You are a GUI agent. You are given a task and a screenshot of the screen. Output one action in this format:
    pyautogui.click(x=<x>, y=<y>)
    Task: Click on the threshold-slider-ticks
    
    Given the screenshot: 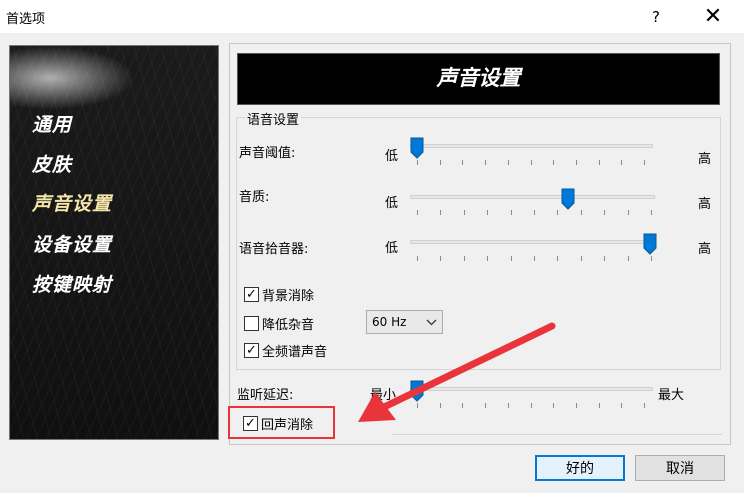 What is the action you would take?
    pyautogui.click(x=531, y=162)
    